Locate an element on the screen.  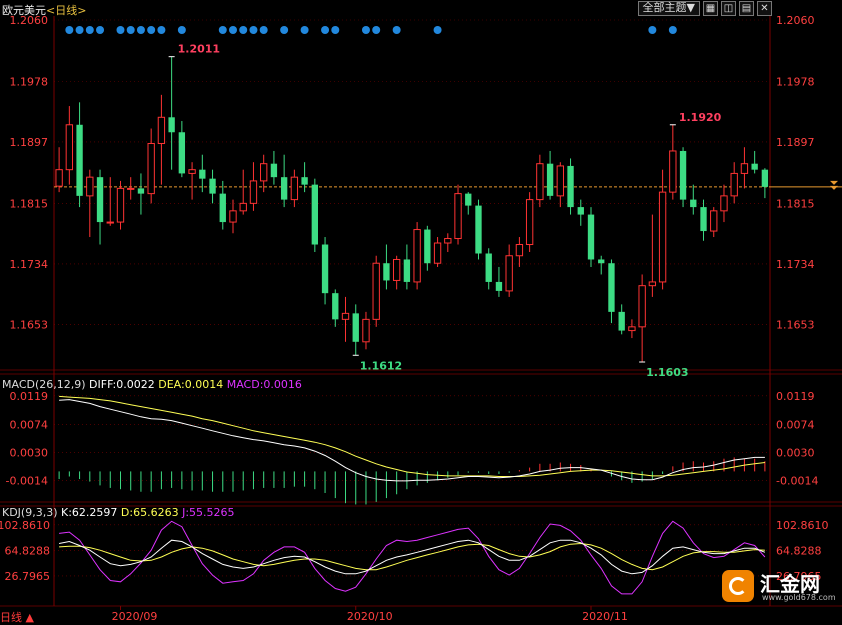
window-toolbar: 全部主题▼ ▦ ◫ ▤ ✕ is located at coordinates (704, 8).